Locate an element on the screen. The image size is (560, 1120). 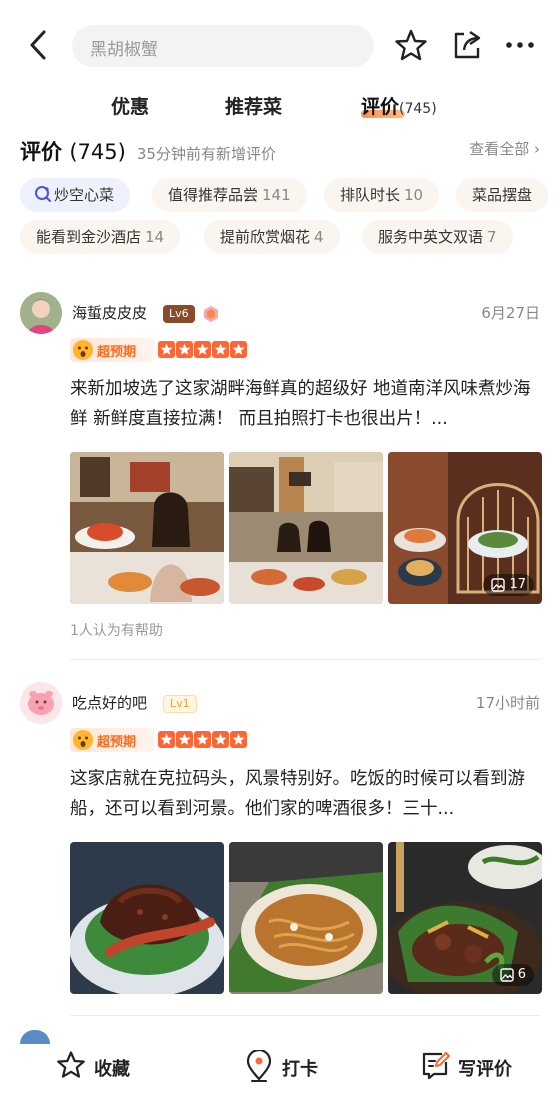
tag-chip: 提前欣赏烟花 4 is located at coordinates (272, 237).